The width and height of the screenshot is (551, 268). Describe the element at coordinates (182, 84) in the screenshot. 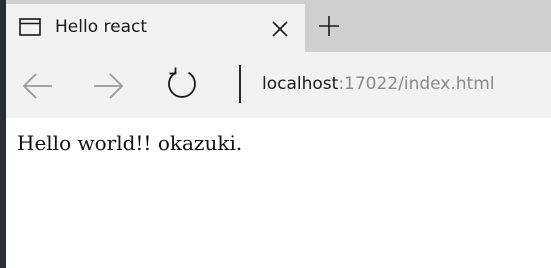

I see `refresh-icon` at that location.